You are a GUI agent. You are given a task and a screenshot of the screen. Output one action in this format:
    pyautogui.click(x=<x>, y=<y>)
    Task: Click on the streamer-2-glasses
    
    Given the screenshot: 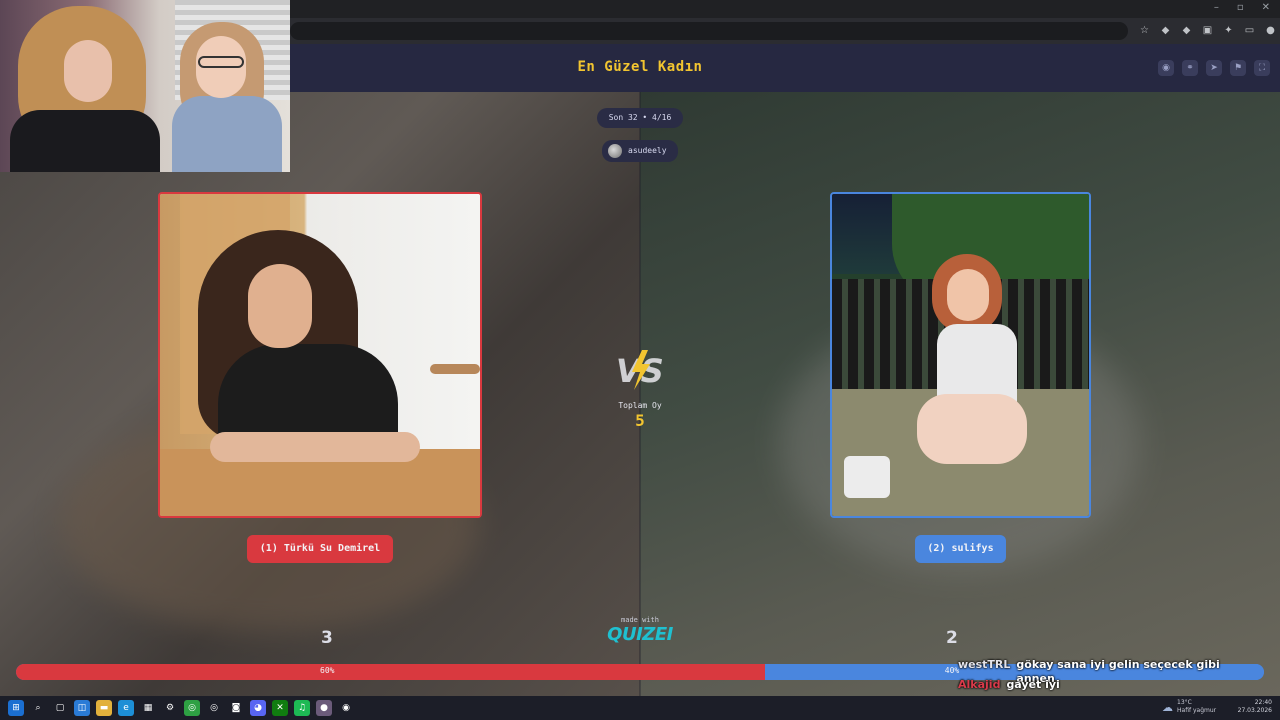 What is the action you would take?
    pyautogui.click(x=221, y=62)
    